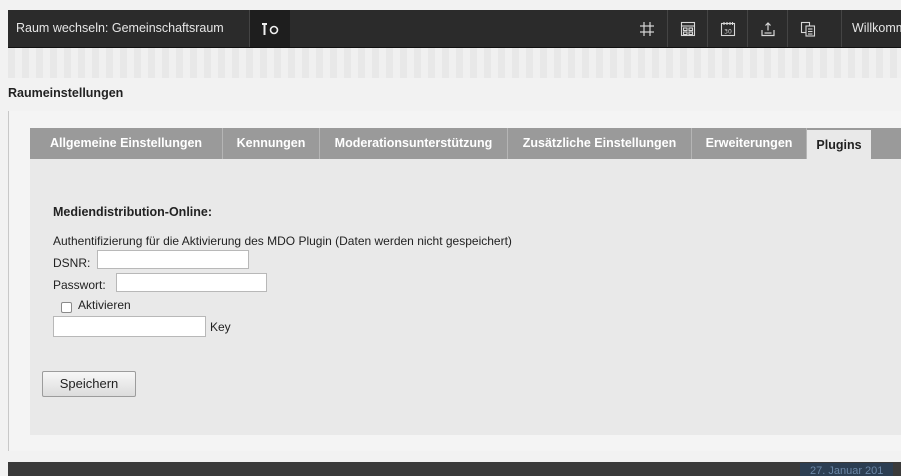  I want to click on activate-checkbox, so click(66, 307).